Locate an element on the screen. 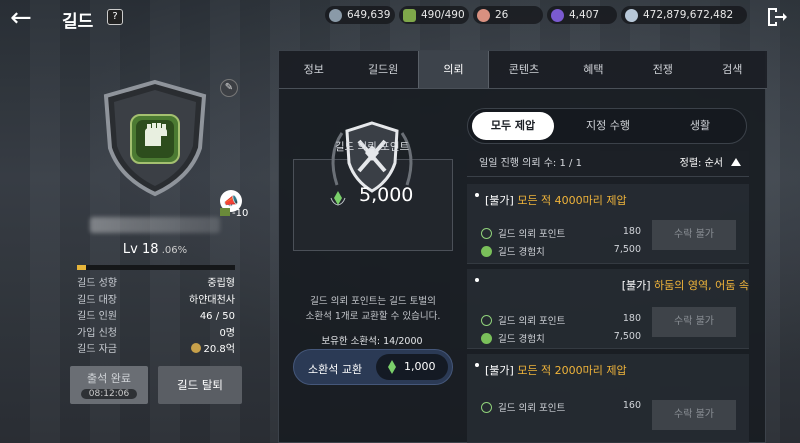  tab-benefits: 혜택 is located at coordinates (593, 69).